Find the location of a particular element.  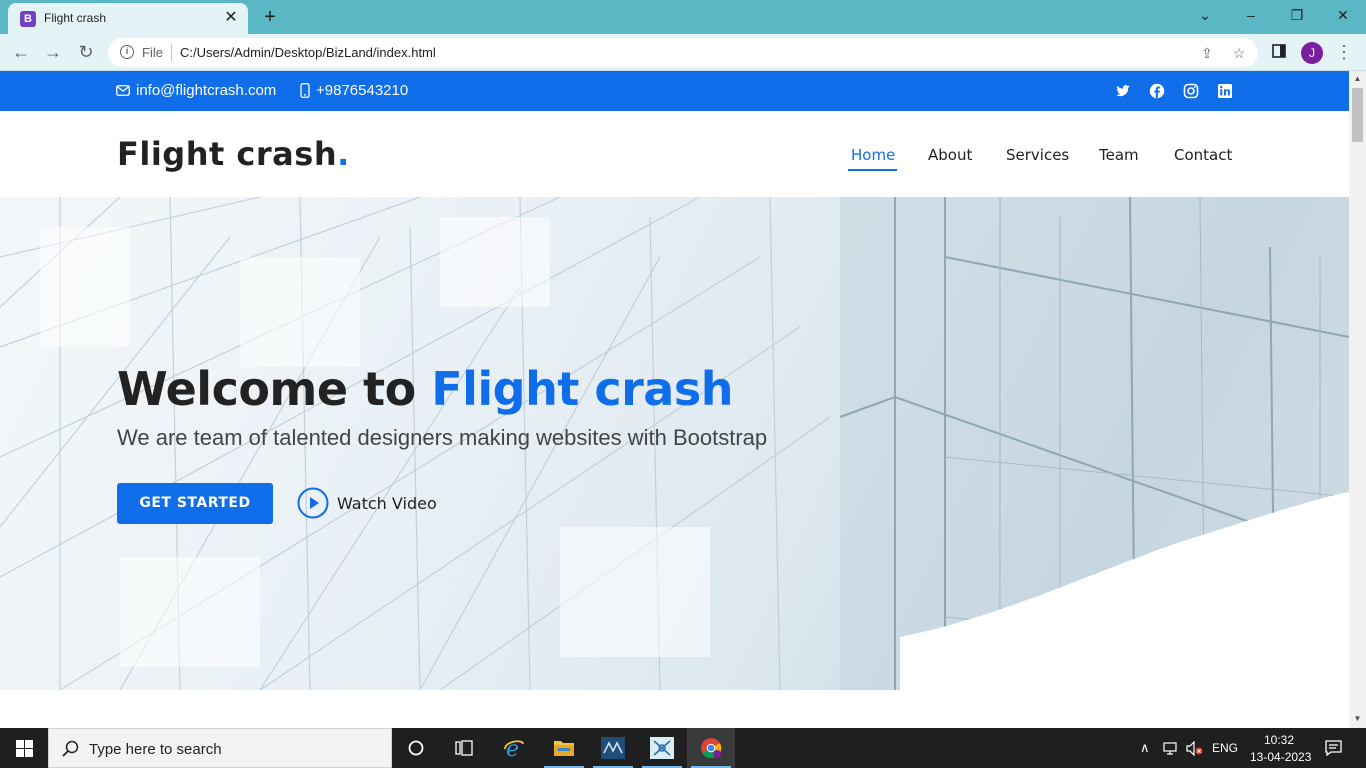

close-window-button: ✕ is located at coordinates (1343, 16).